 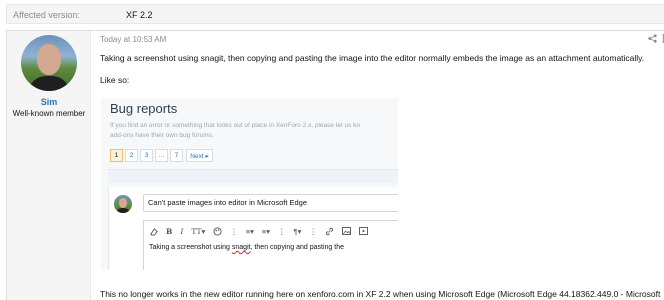 I want to click on page-link: 7, so click(x=176, y=155).